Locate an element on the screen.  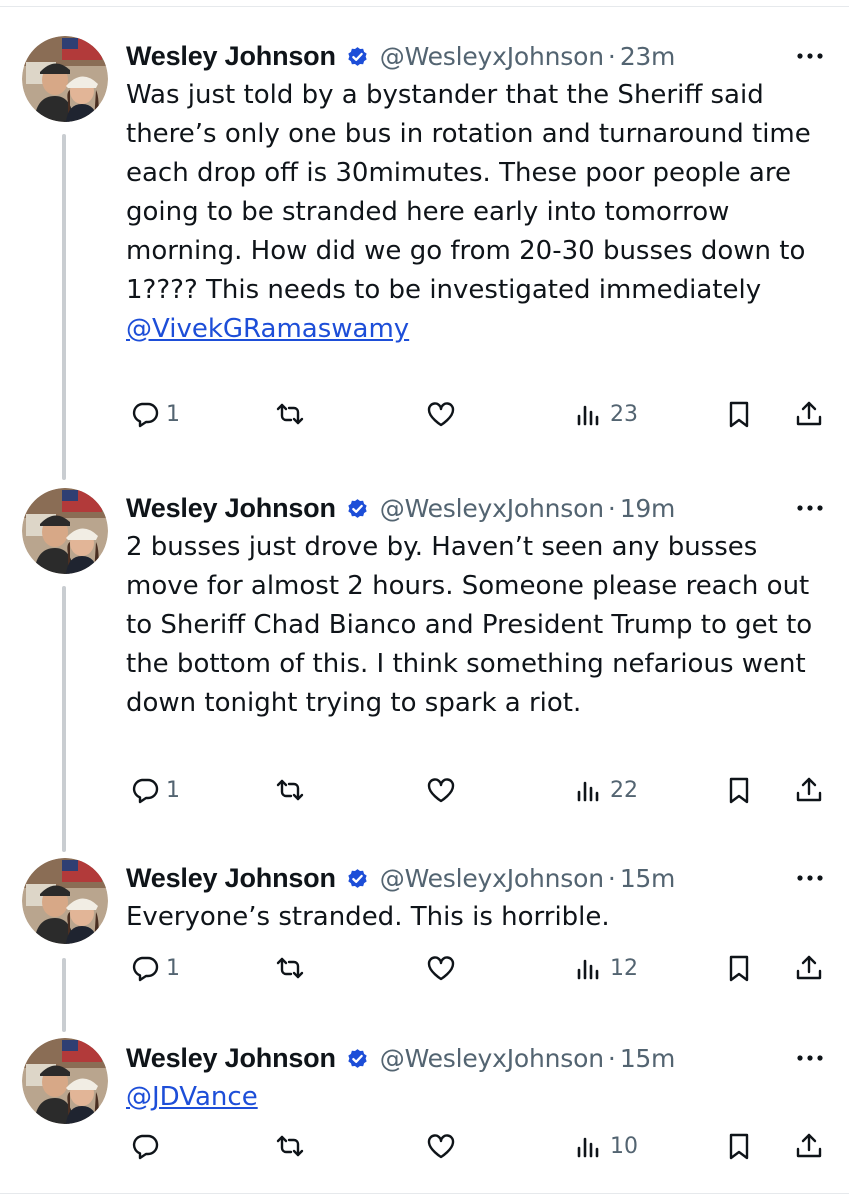
tweet-header: Wesley Johnson @WesleyxJohnson · 19m is located at coordinates (400, 508).